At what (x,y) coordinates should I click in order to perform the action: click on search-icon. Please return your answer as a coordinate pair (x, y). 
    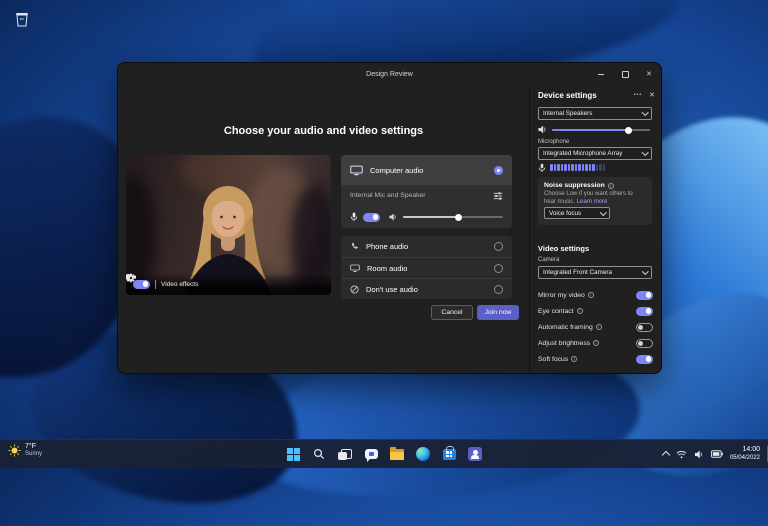
    Looking at the image, I should click on (319, 454).